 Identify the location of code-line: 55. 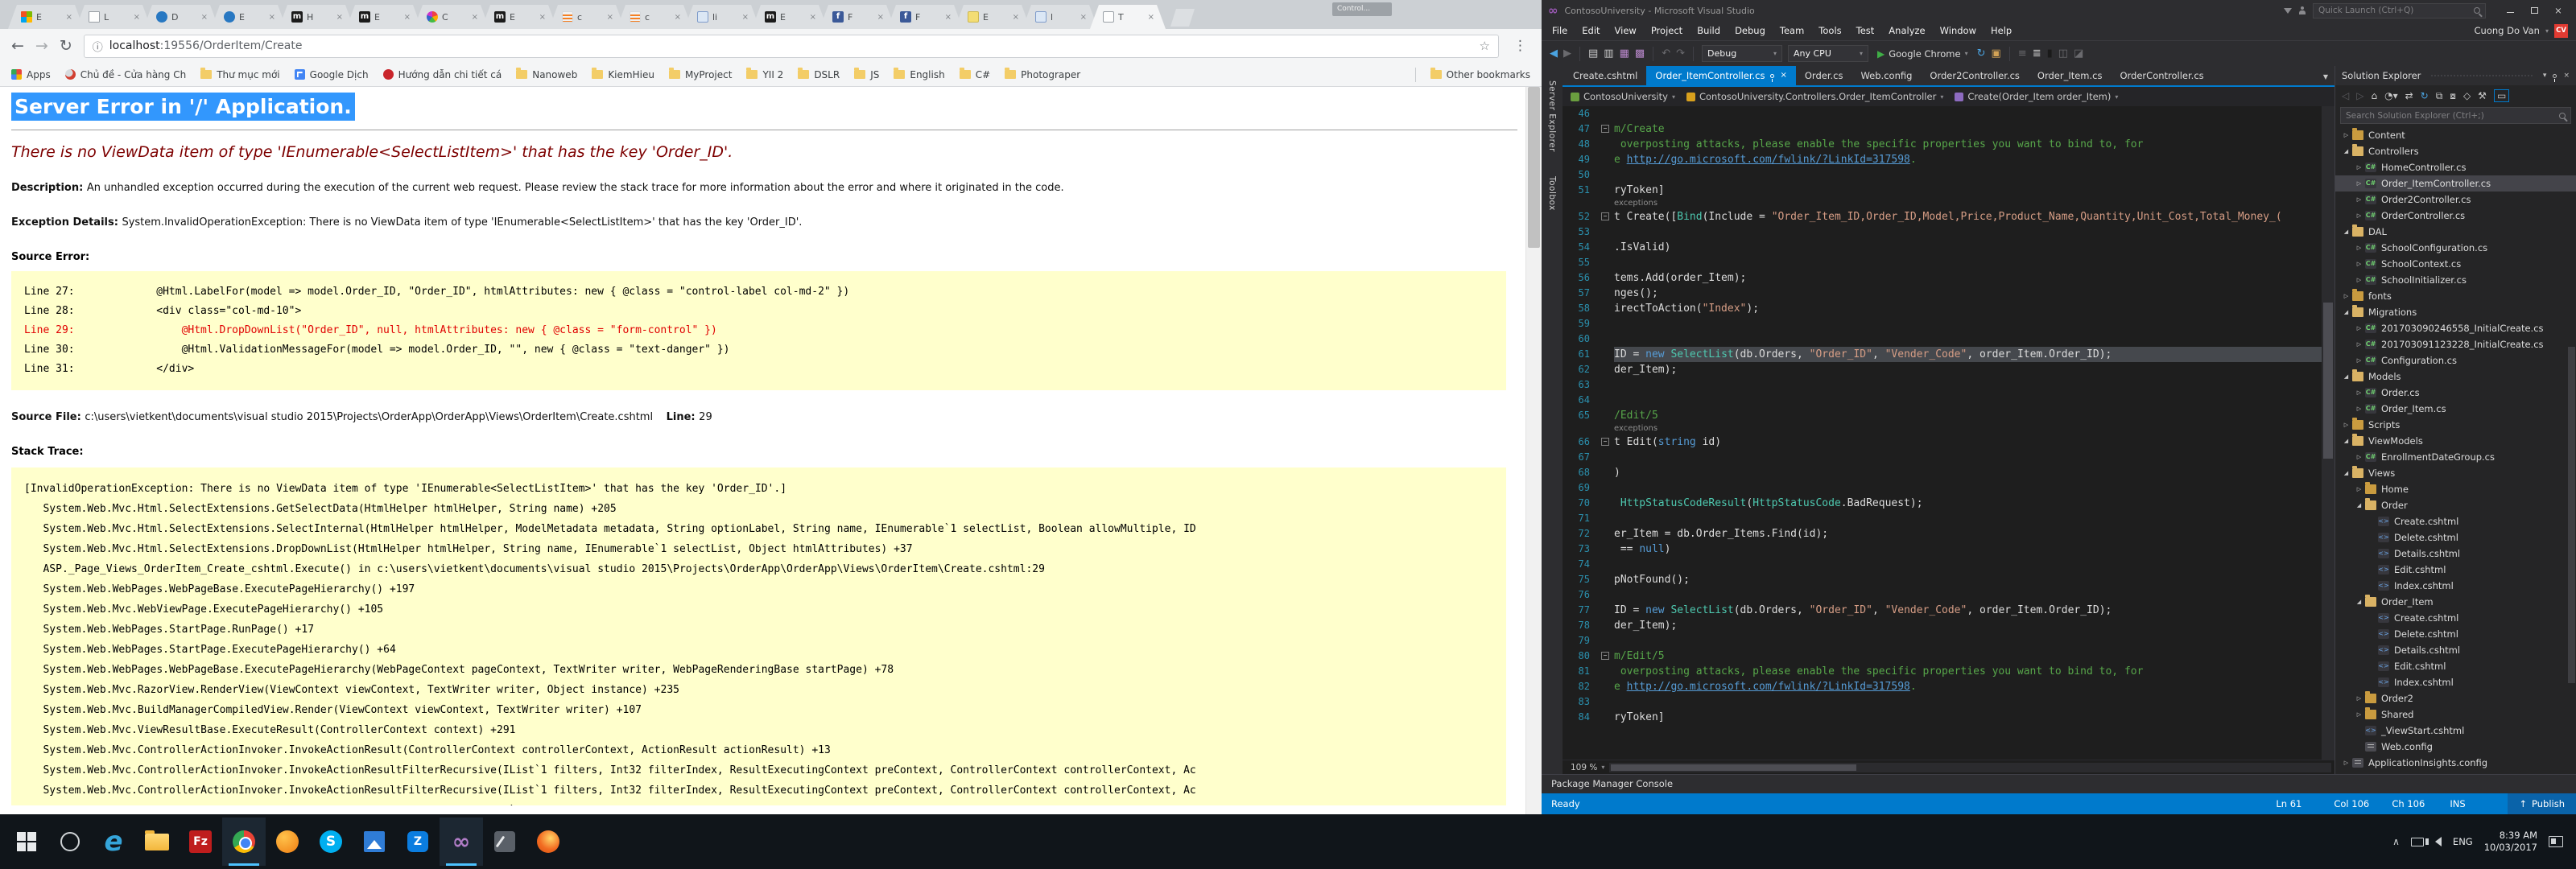
(1942, 262).